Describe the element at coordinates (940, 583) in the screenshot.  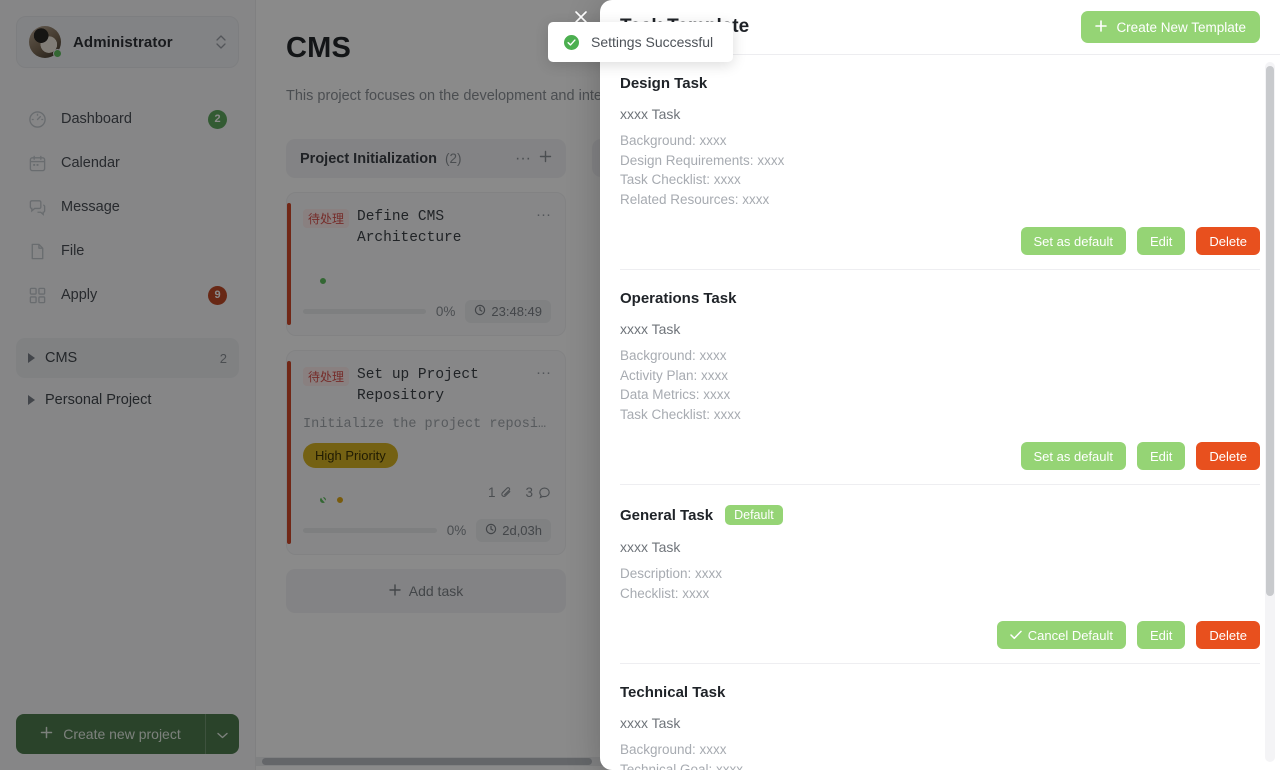
I see `template-fields: Description: xxxx Checklist: xxxx` at that location.